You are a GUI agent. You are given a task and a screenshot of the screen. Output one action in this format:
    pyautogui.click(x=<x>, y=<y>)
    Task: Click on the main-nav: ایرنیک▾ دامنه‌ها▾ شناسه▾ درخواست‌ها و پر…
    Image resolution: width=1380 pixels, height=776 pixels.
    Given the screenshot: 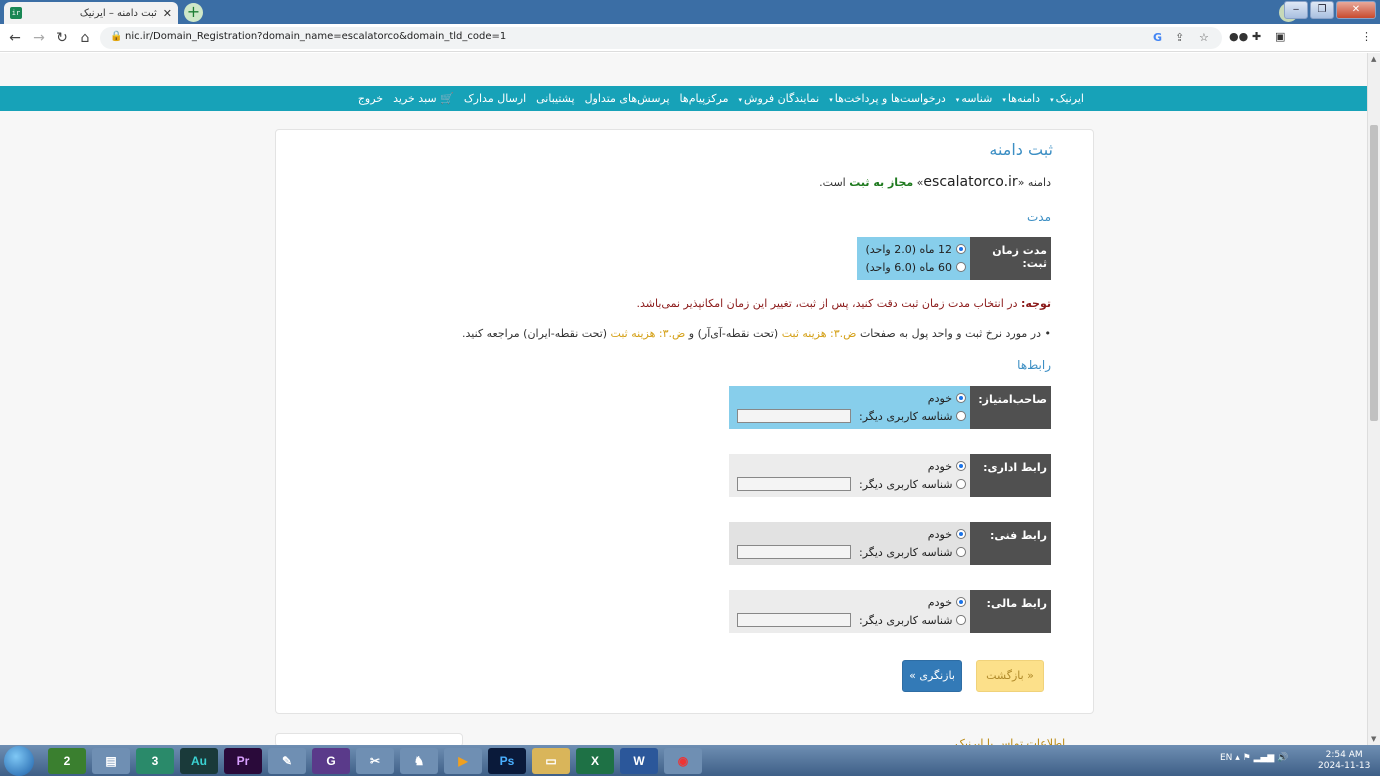 What is the action you would take?
    pyautogui.click(x=683, y=98)
    